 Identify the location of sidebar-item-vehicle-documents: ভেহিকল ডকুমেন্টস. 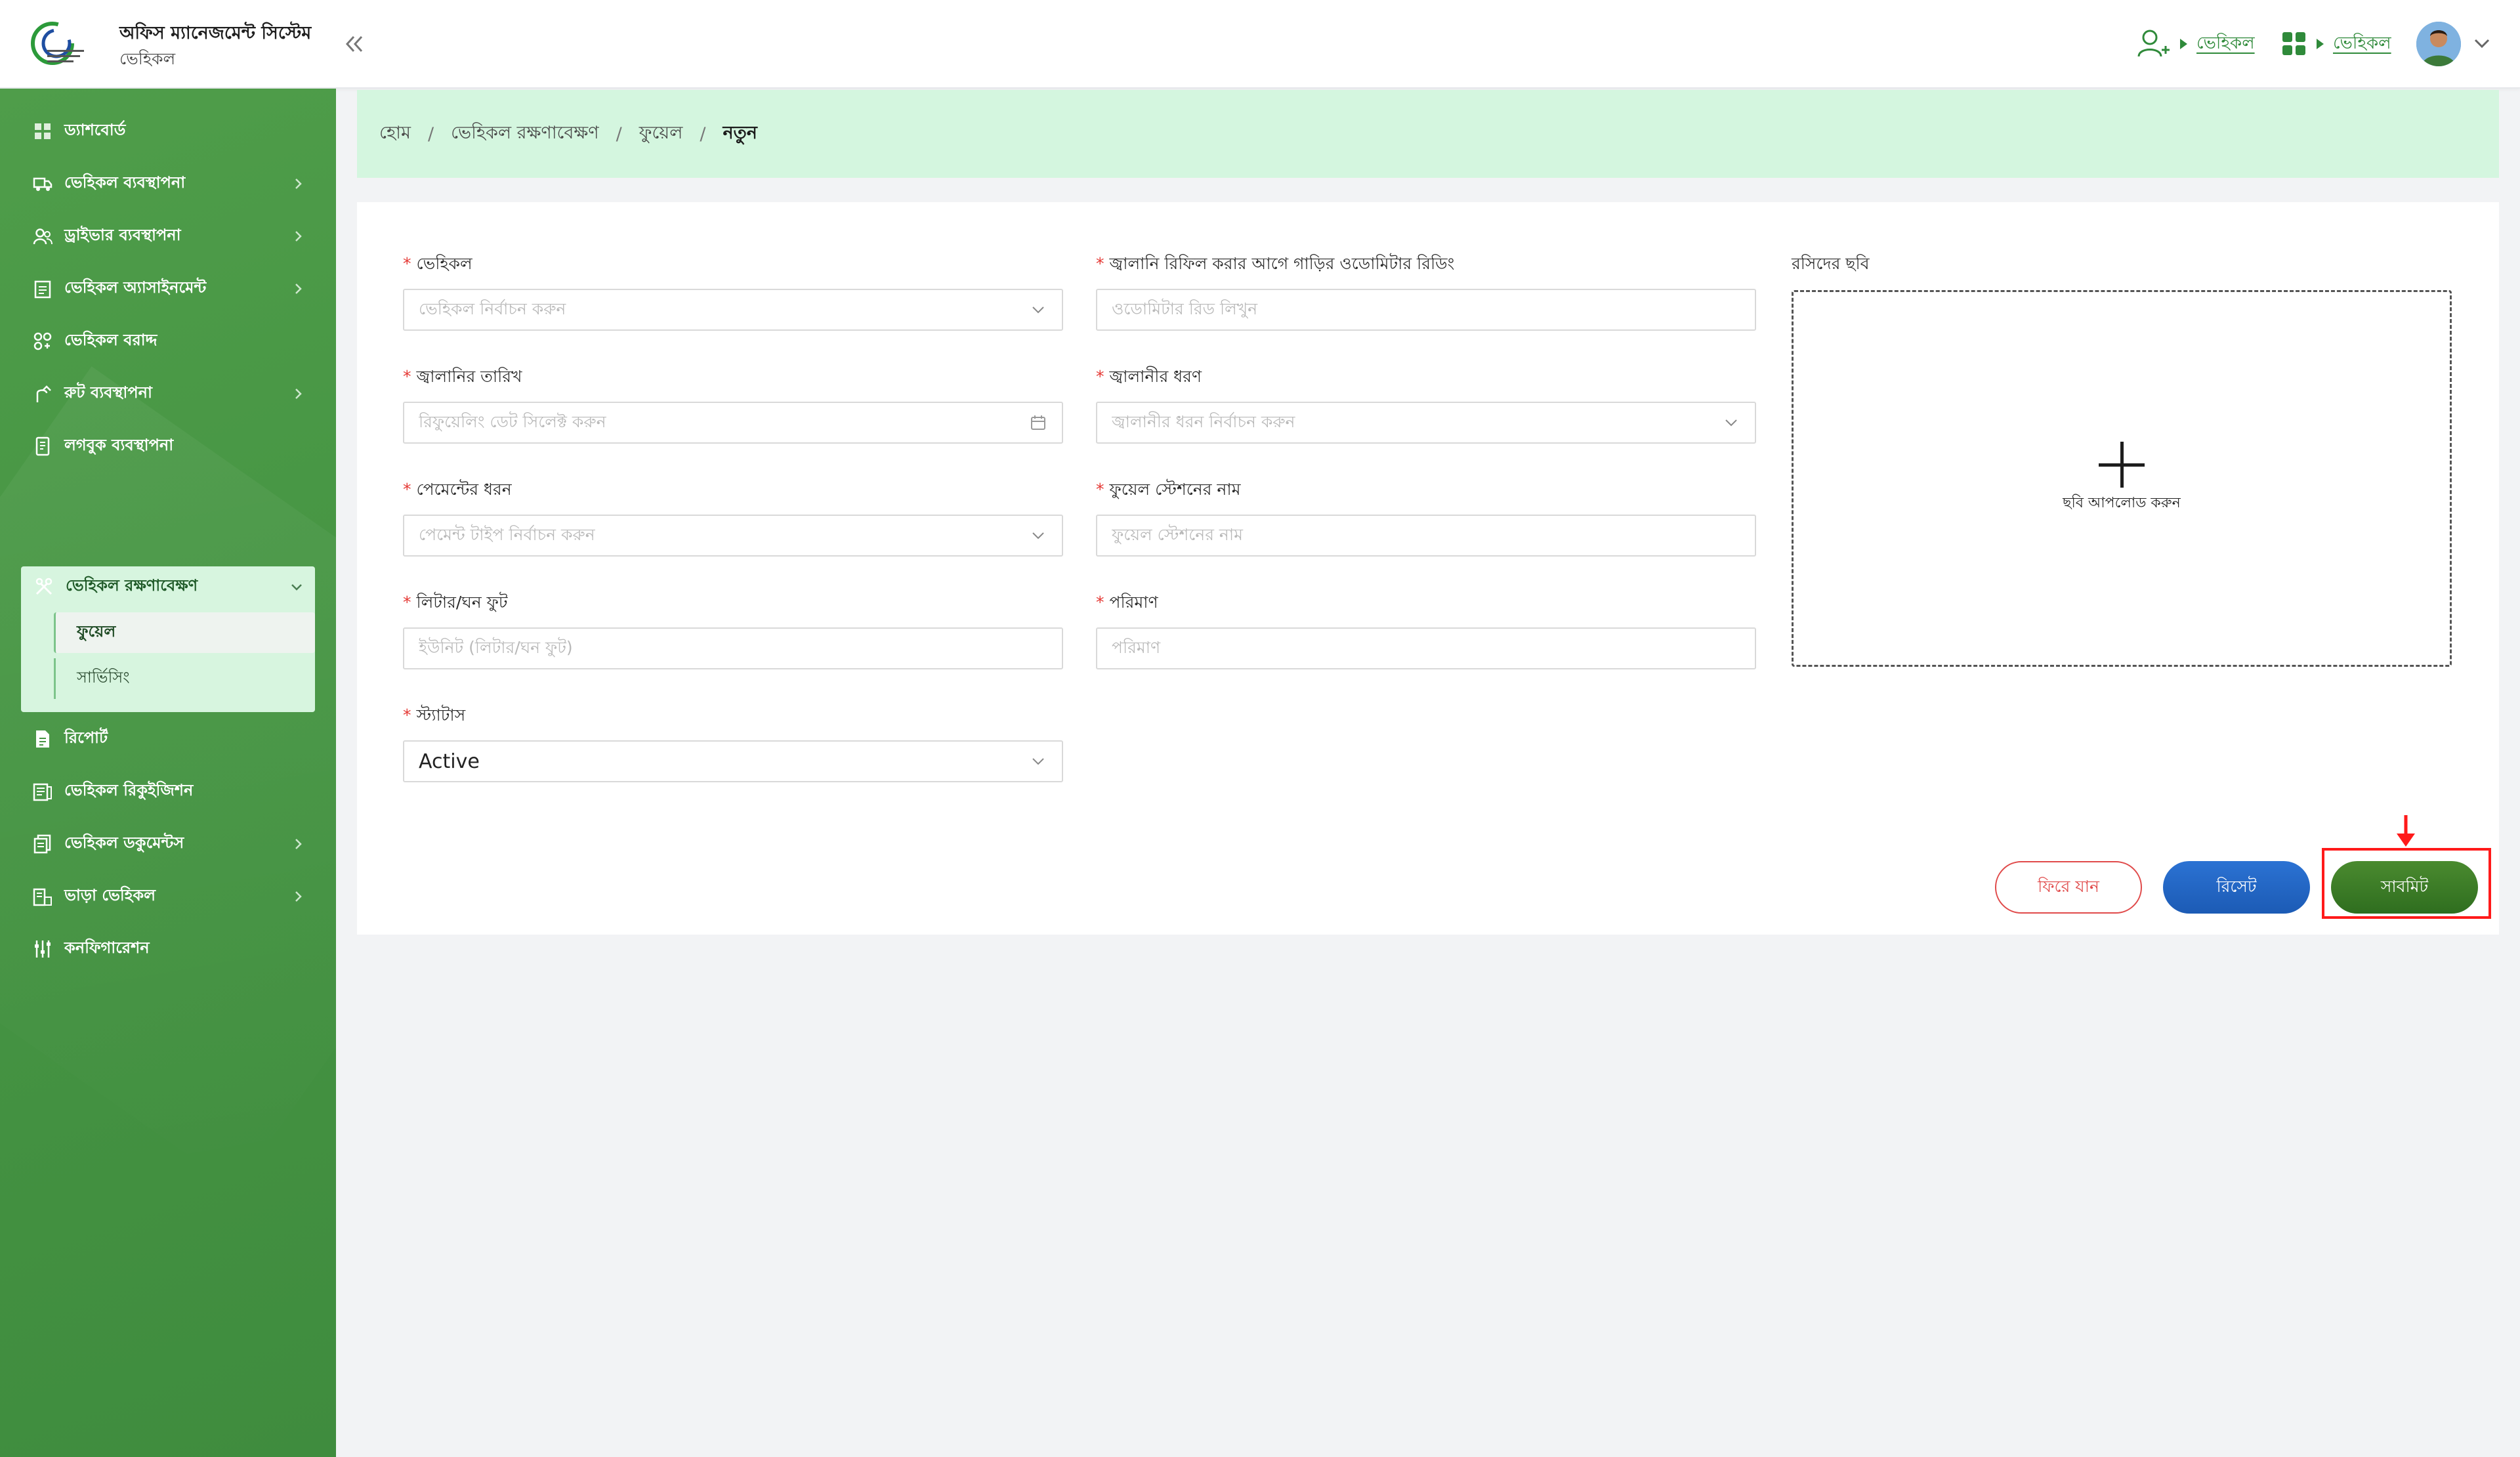
(168, 844).